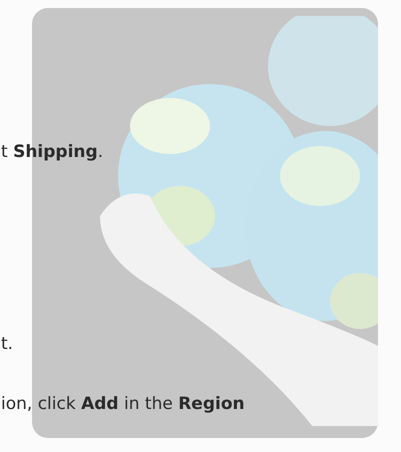 This screenshot has height=452, width=401. Describe the element at coordinates (7, 344) in the screenshot. I see `instruction-text: t.` at that location.